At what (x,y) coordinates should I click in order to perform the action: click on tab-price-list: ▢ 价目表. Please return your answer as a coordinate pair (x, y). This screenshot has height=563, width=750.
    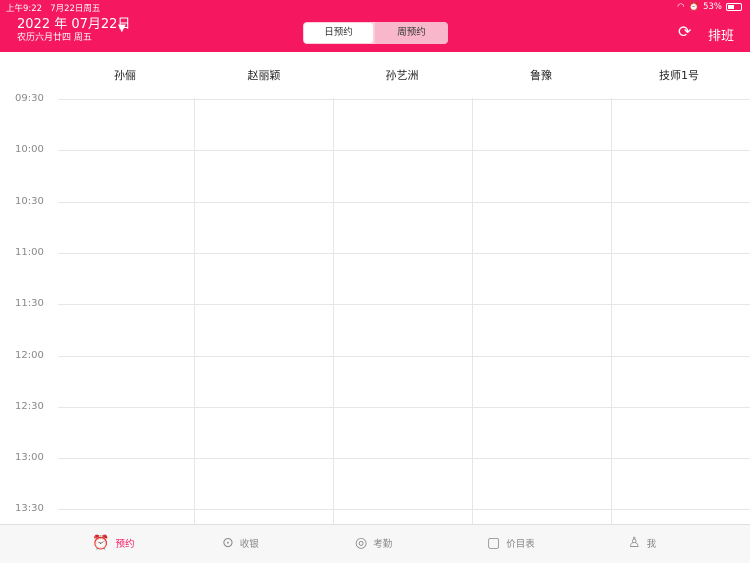
    Looking at the image, I should click on (511, 543).